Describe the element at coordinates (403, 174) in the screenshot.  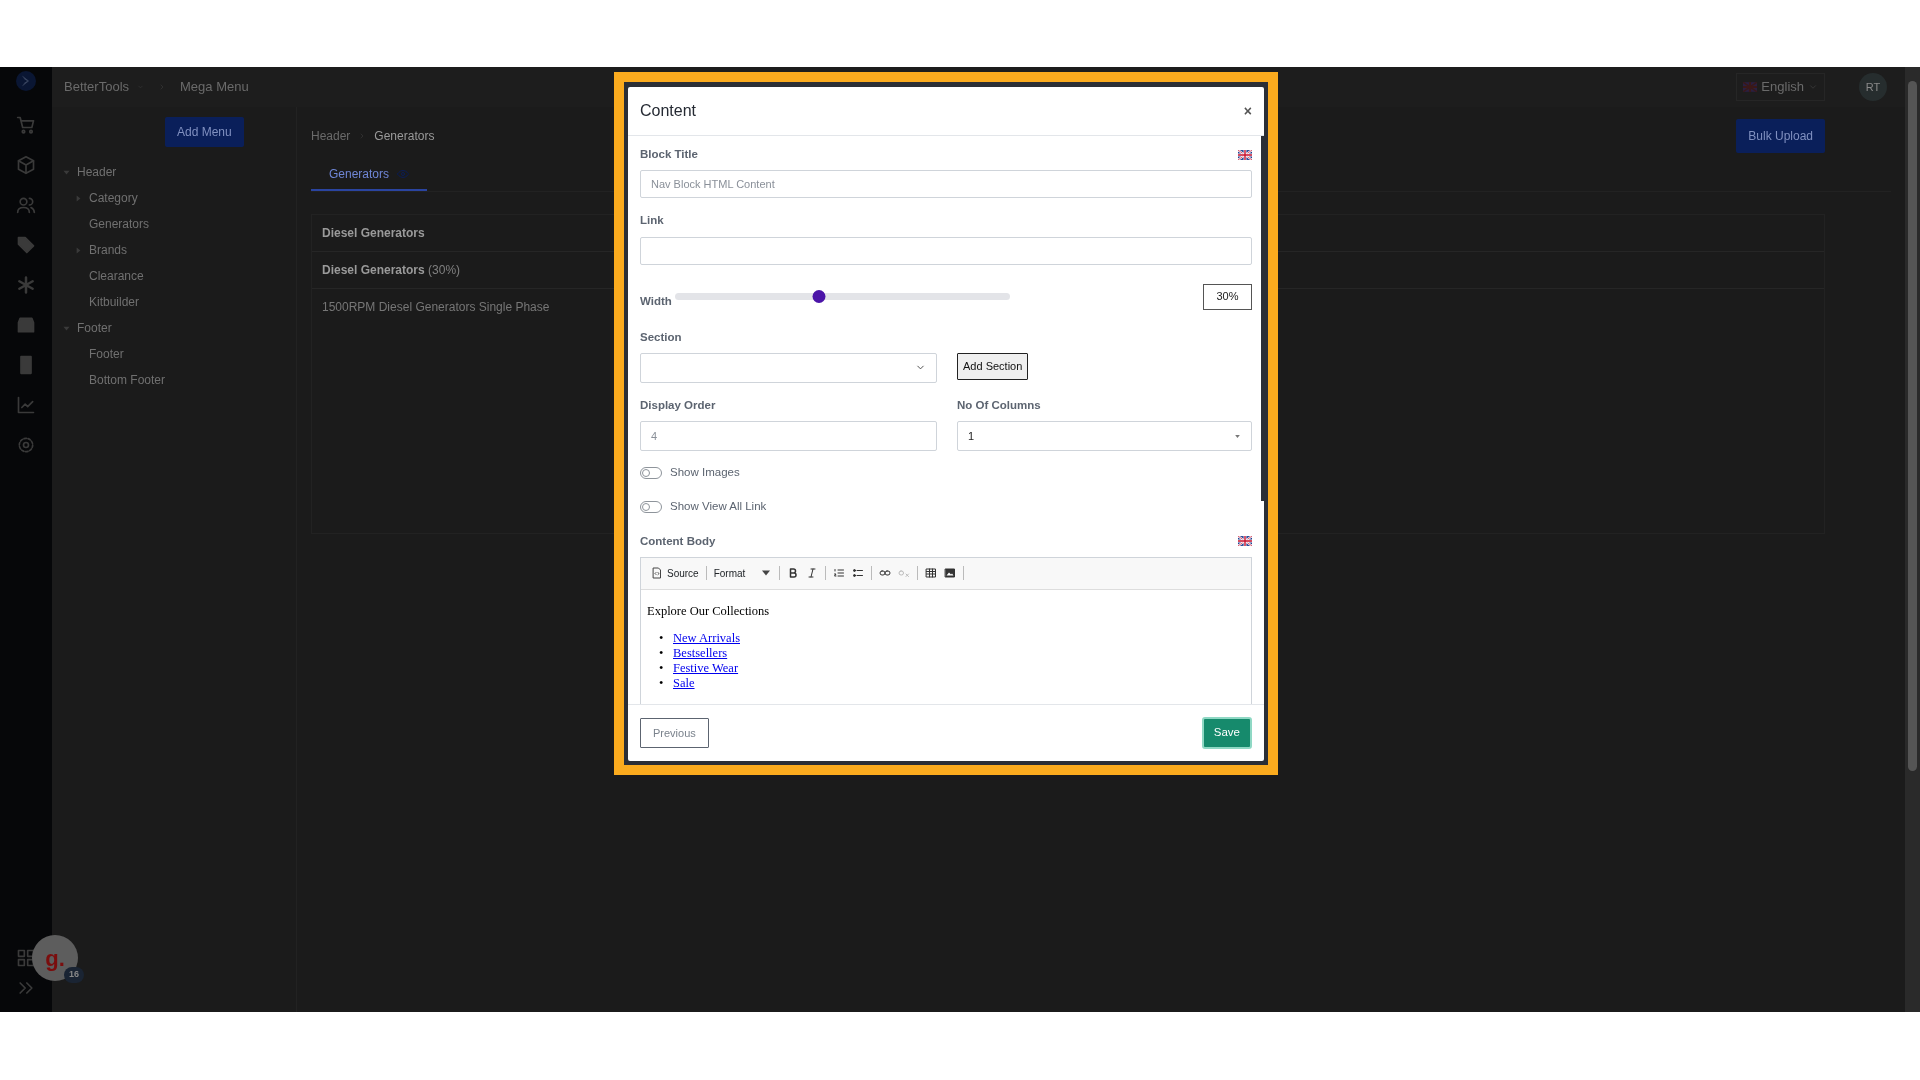
I see `eye-icon` at that location.